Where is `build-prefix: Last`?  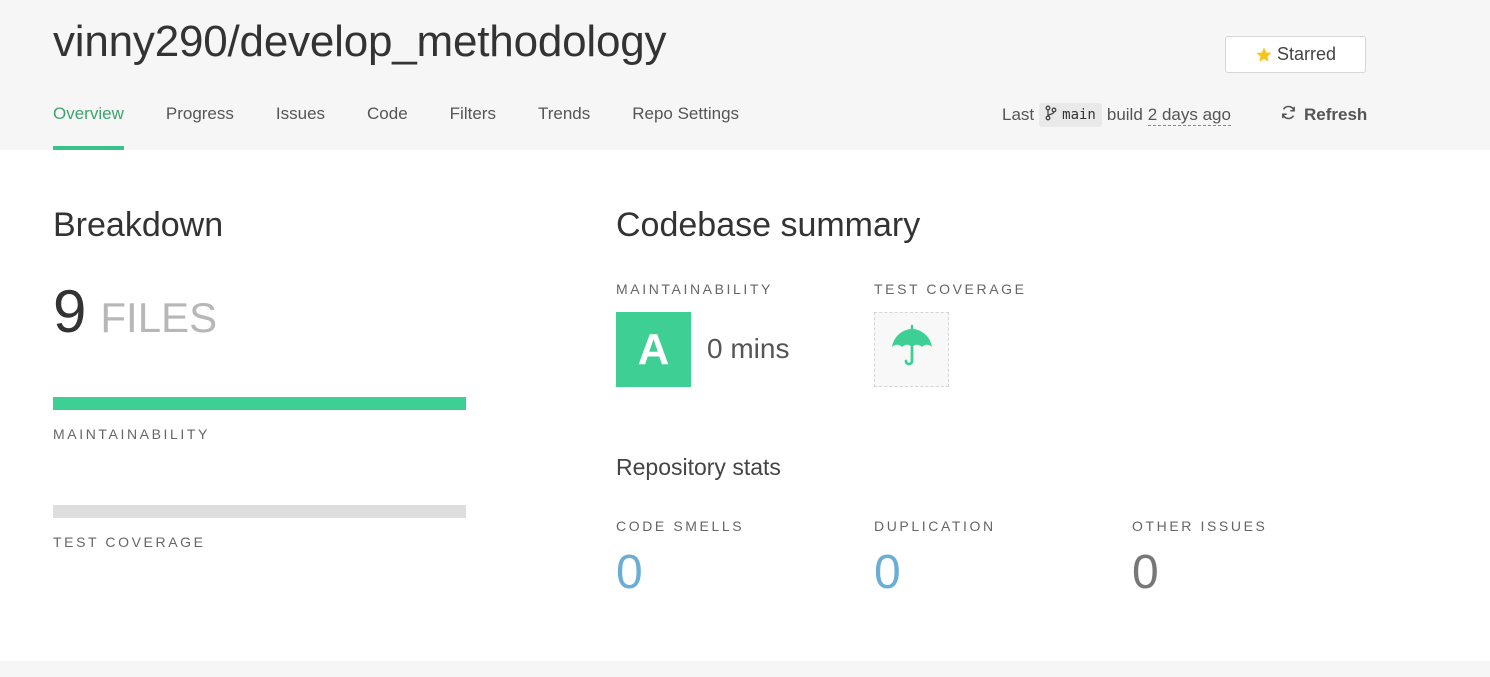 build-prefix: Last is located at coordinates (1018, 114).